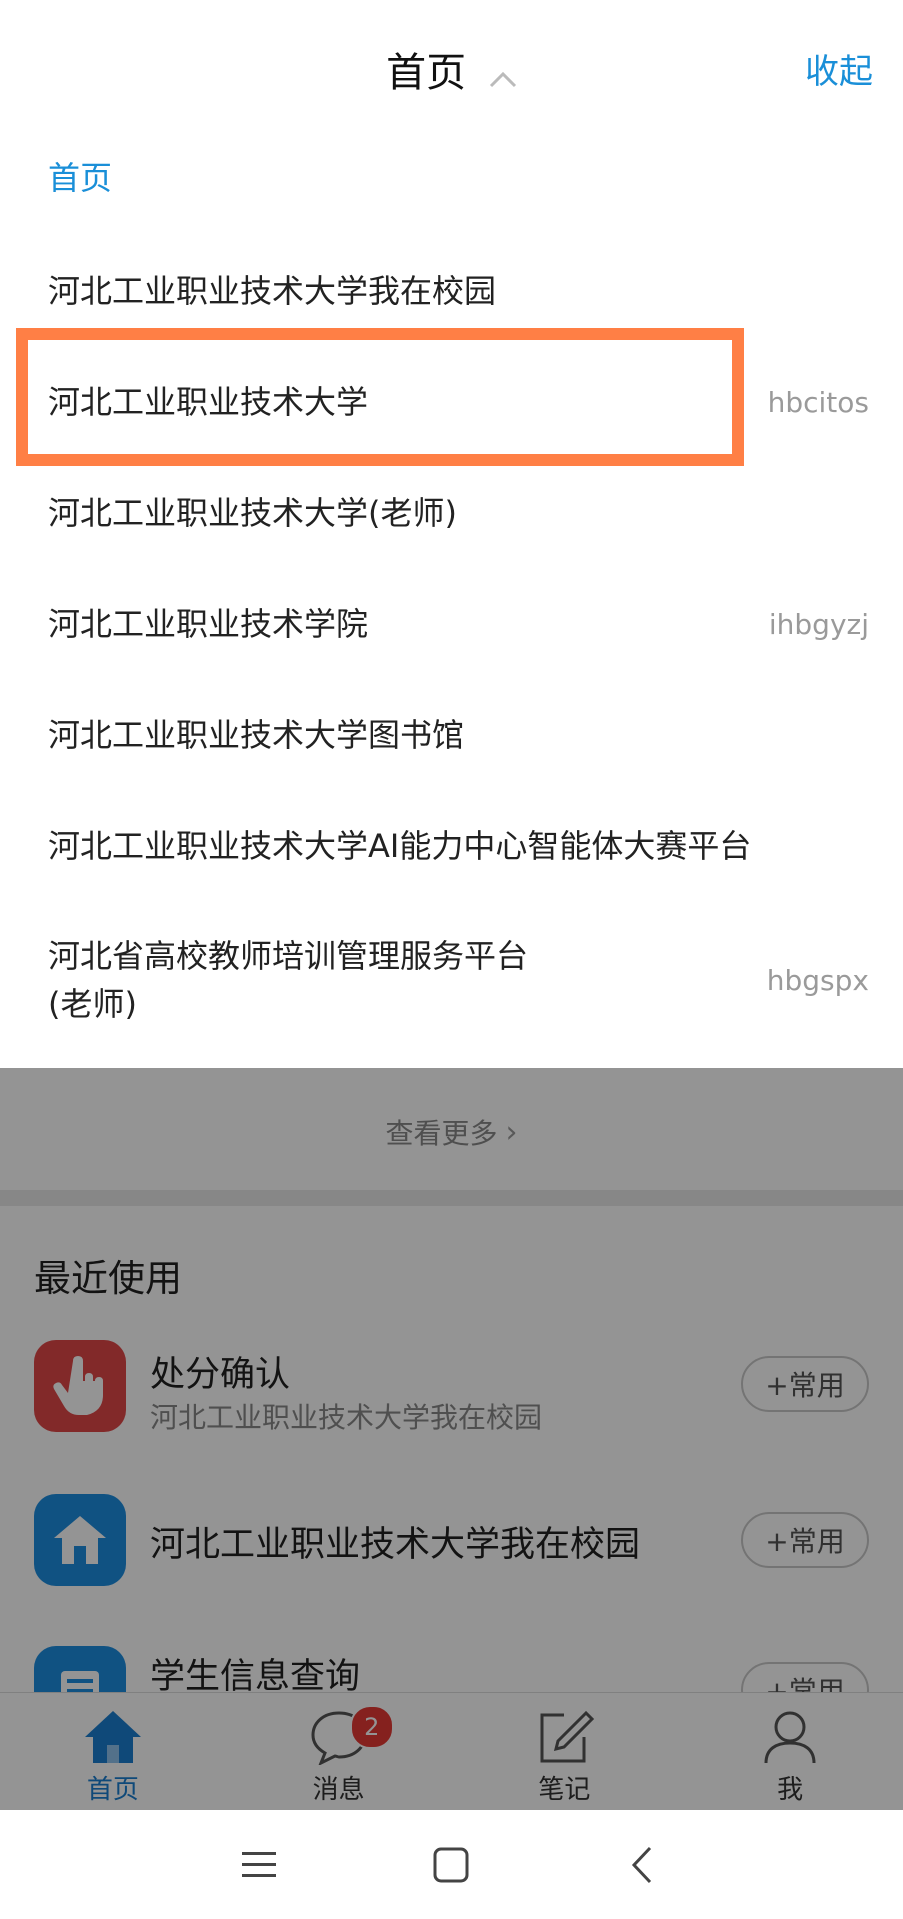 This screenshot has width=903, height=1919. I want to click on panel-title: 首页, so click(451, 69).